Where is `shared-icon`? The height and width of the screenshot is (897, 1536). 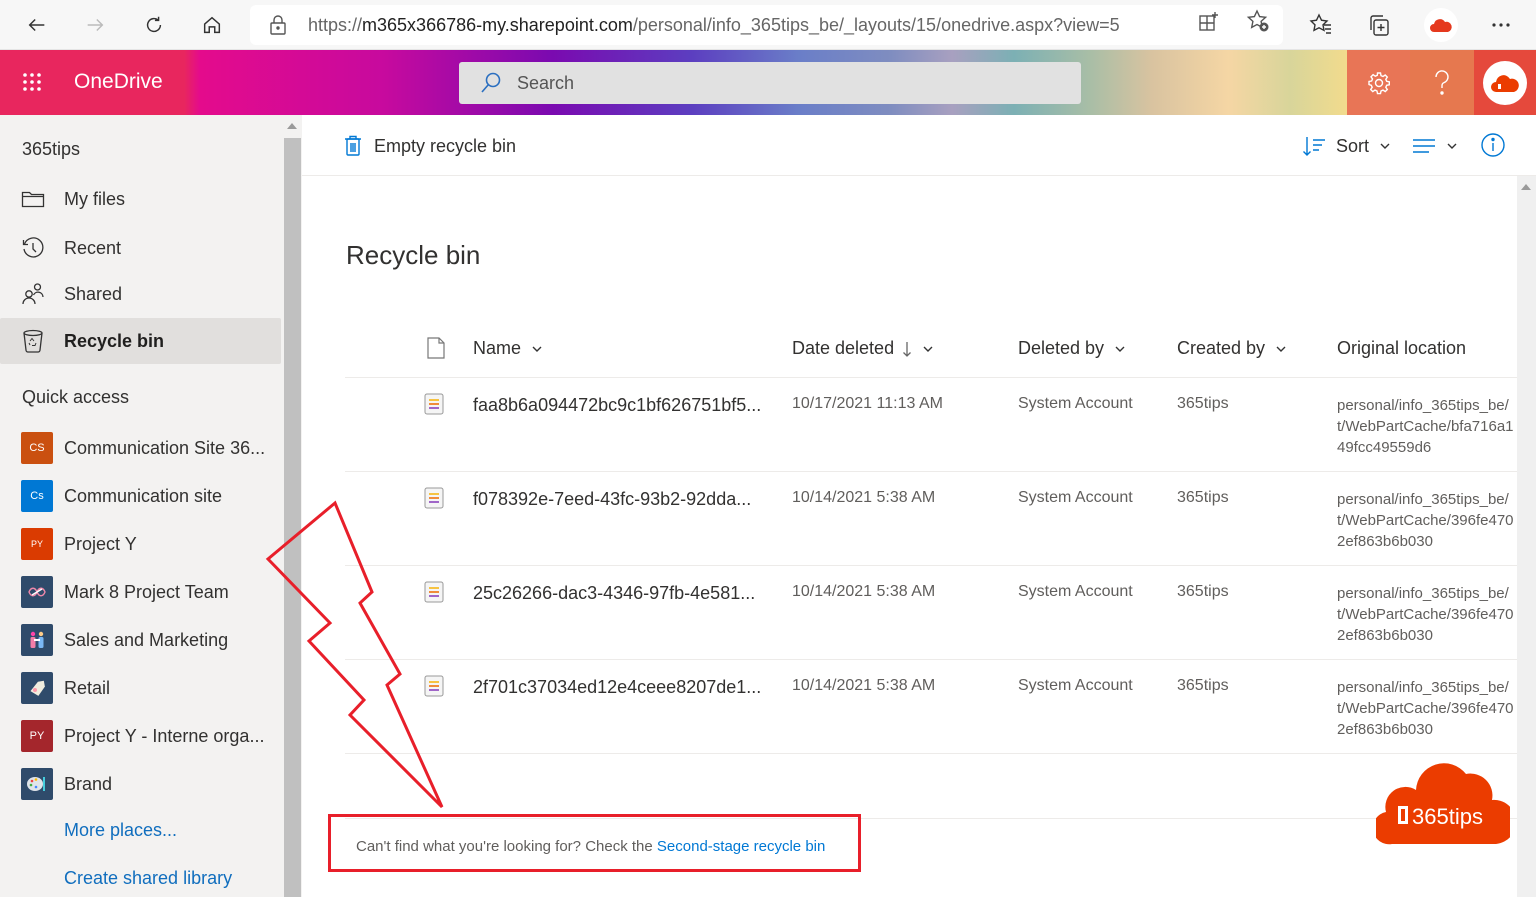 shared-icon is located at coordinates (33, 294).